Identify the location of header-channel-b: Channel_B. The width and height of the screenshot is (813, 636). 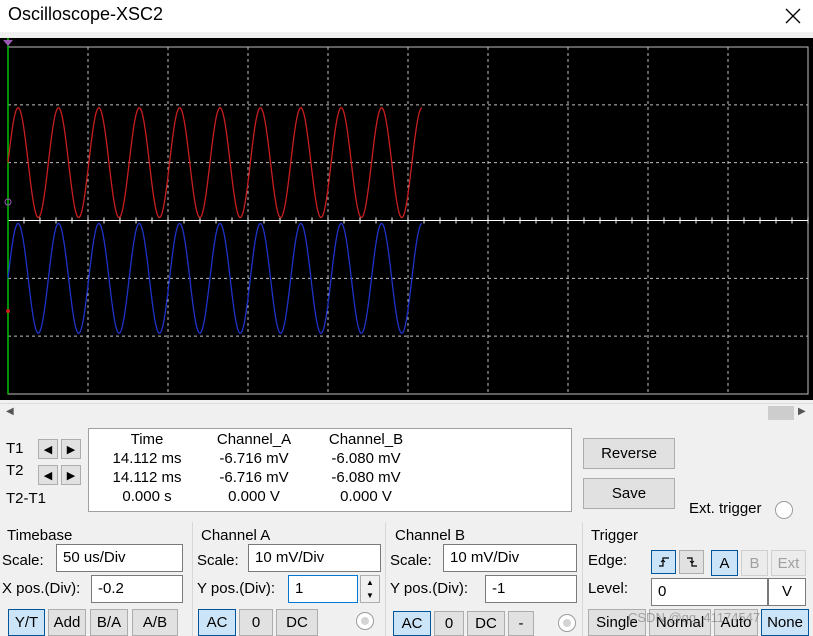
(366, 439).